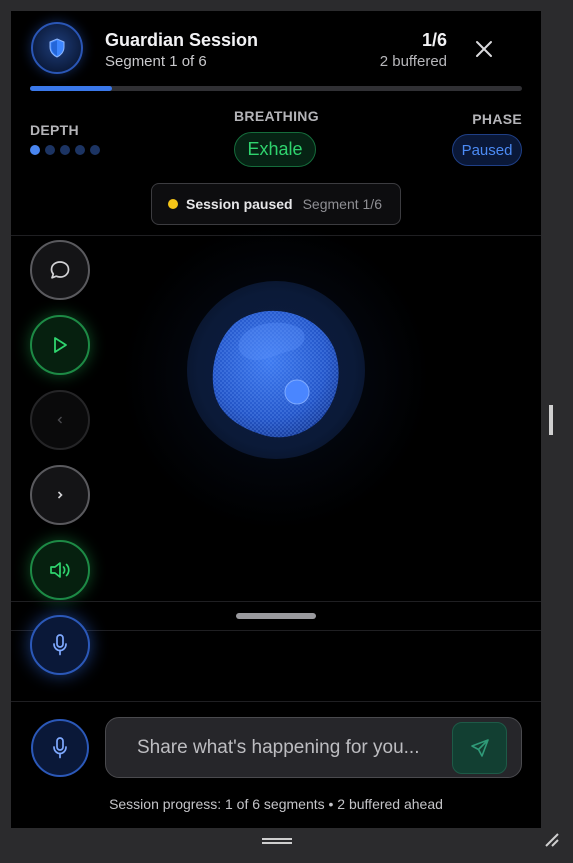 The width and height of the screenshot is (573, 863). Describe the element at coordinates (342, 204) in the screenshot. I see `status-segment: Segment 1/6` at that location.